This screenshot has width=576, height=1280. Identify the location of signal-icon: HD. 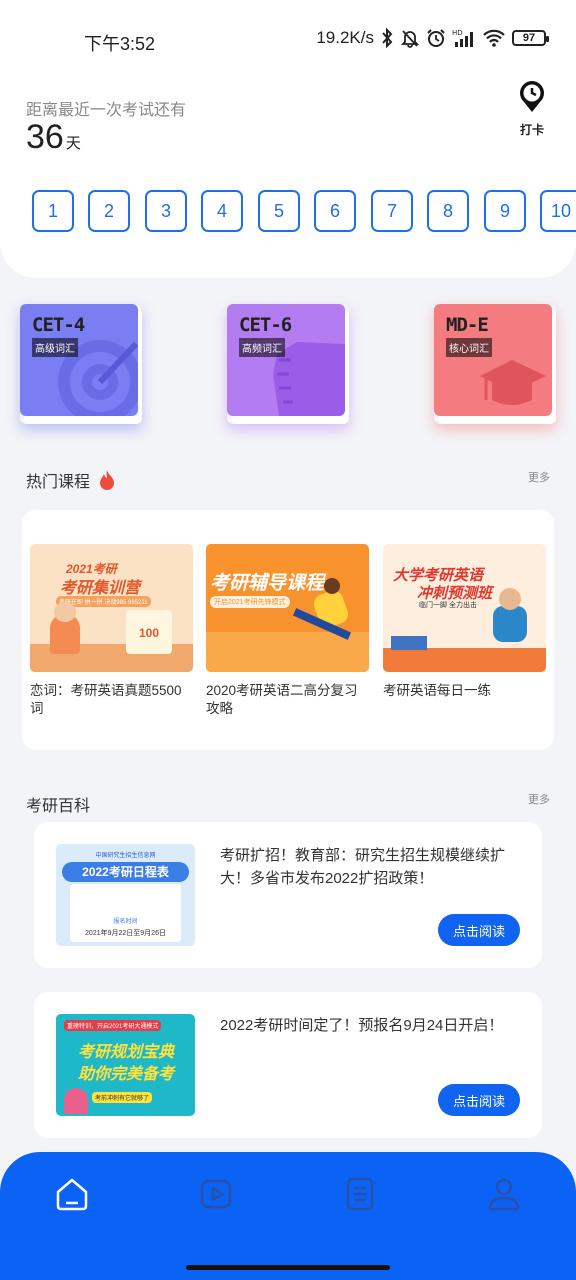
(462, 38).